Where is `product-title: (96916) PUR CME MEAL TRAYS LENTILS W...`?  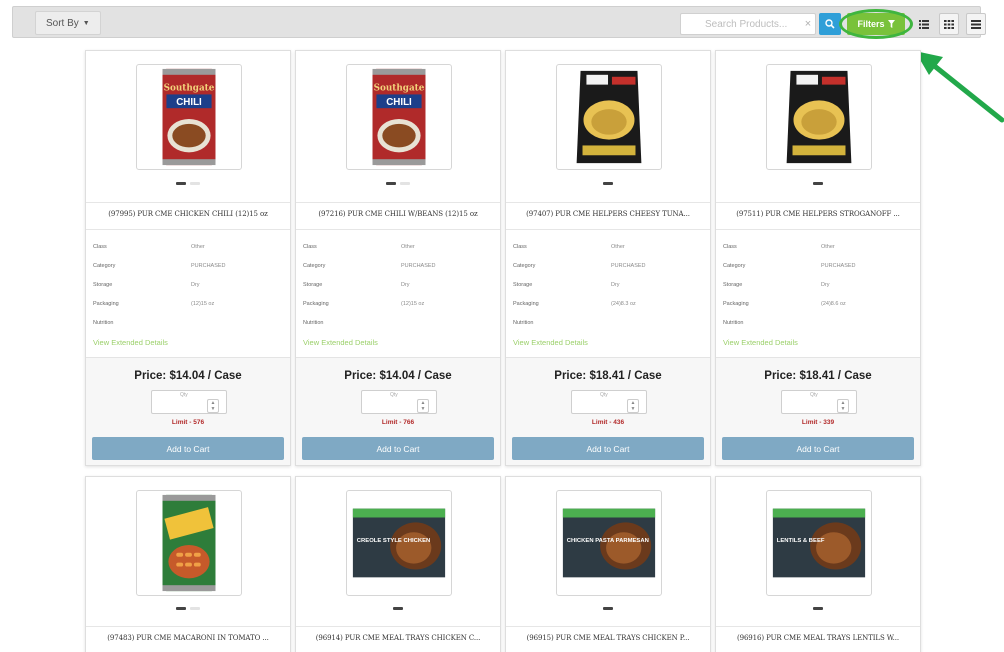 product-title: (96916) PUR CME MEAL TRAYS LENTILS W... is located at coordinates (818, 638).